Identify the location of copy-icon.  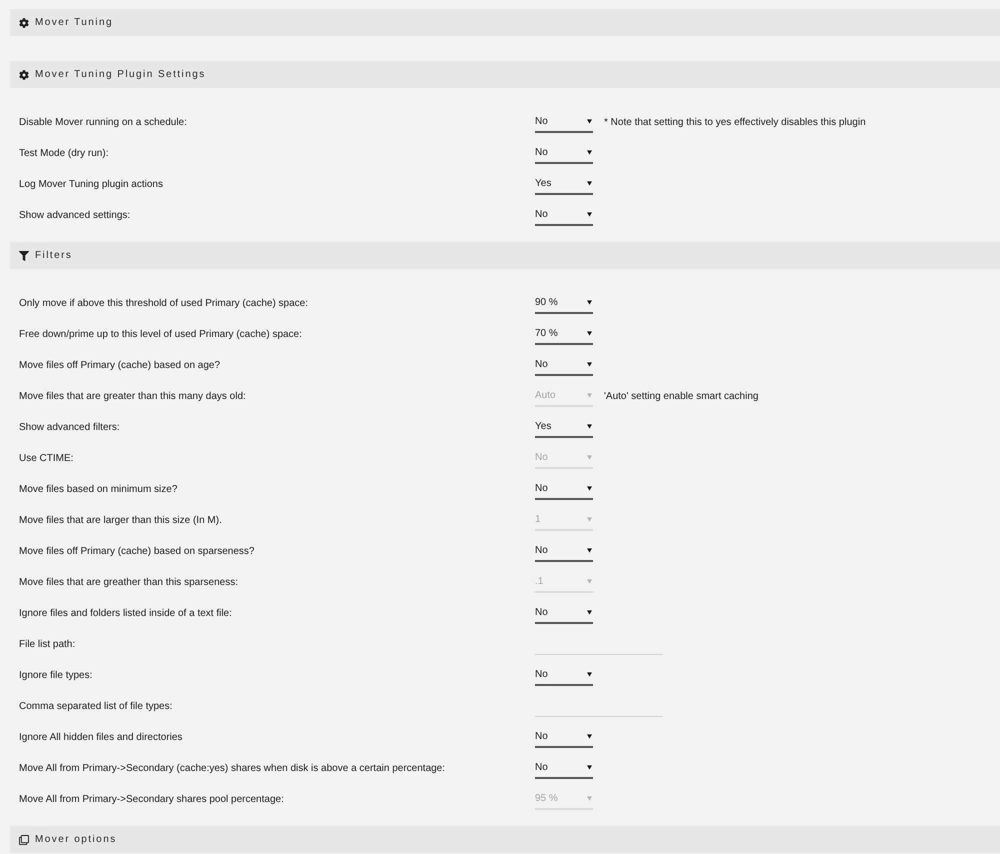
(24, 839).